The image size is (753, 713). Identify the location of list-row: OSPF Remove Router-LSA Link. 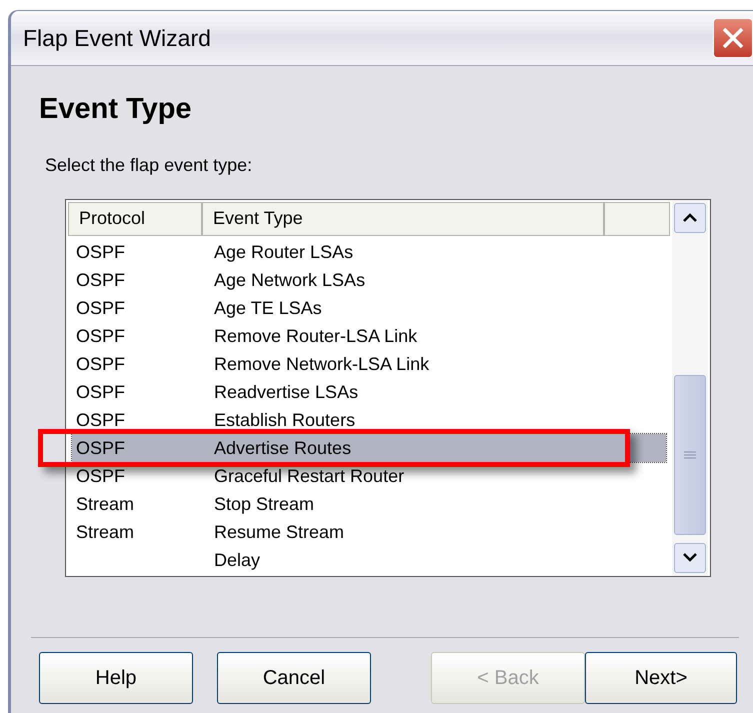
(369, 336).